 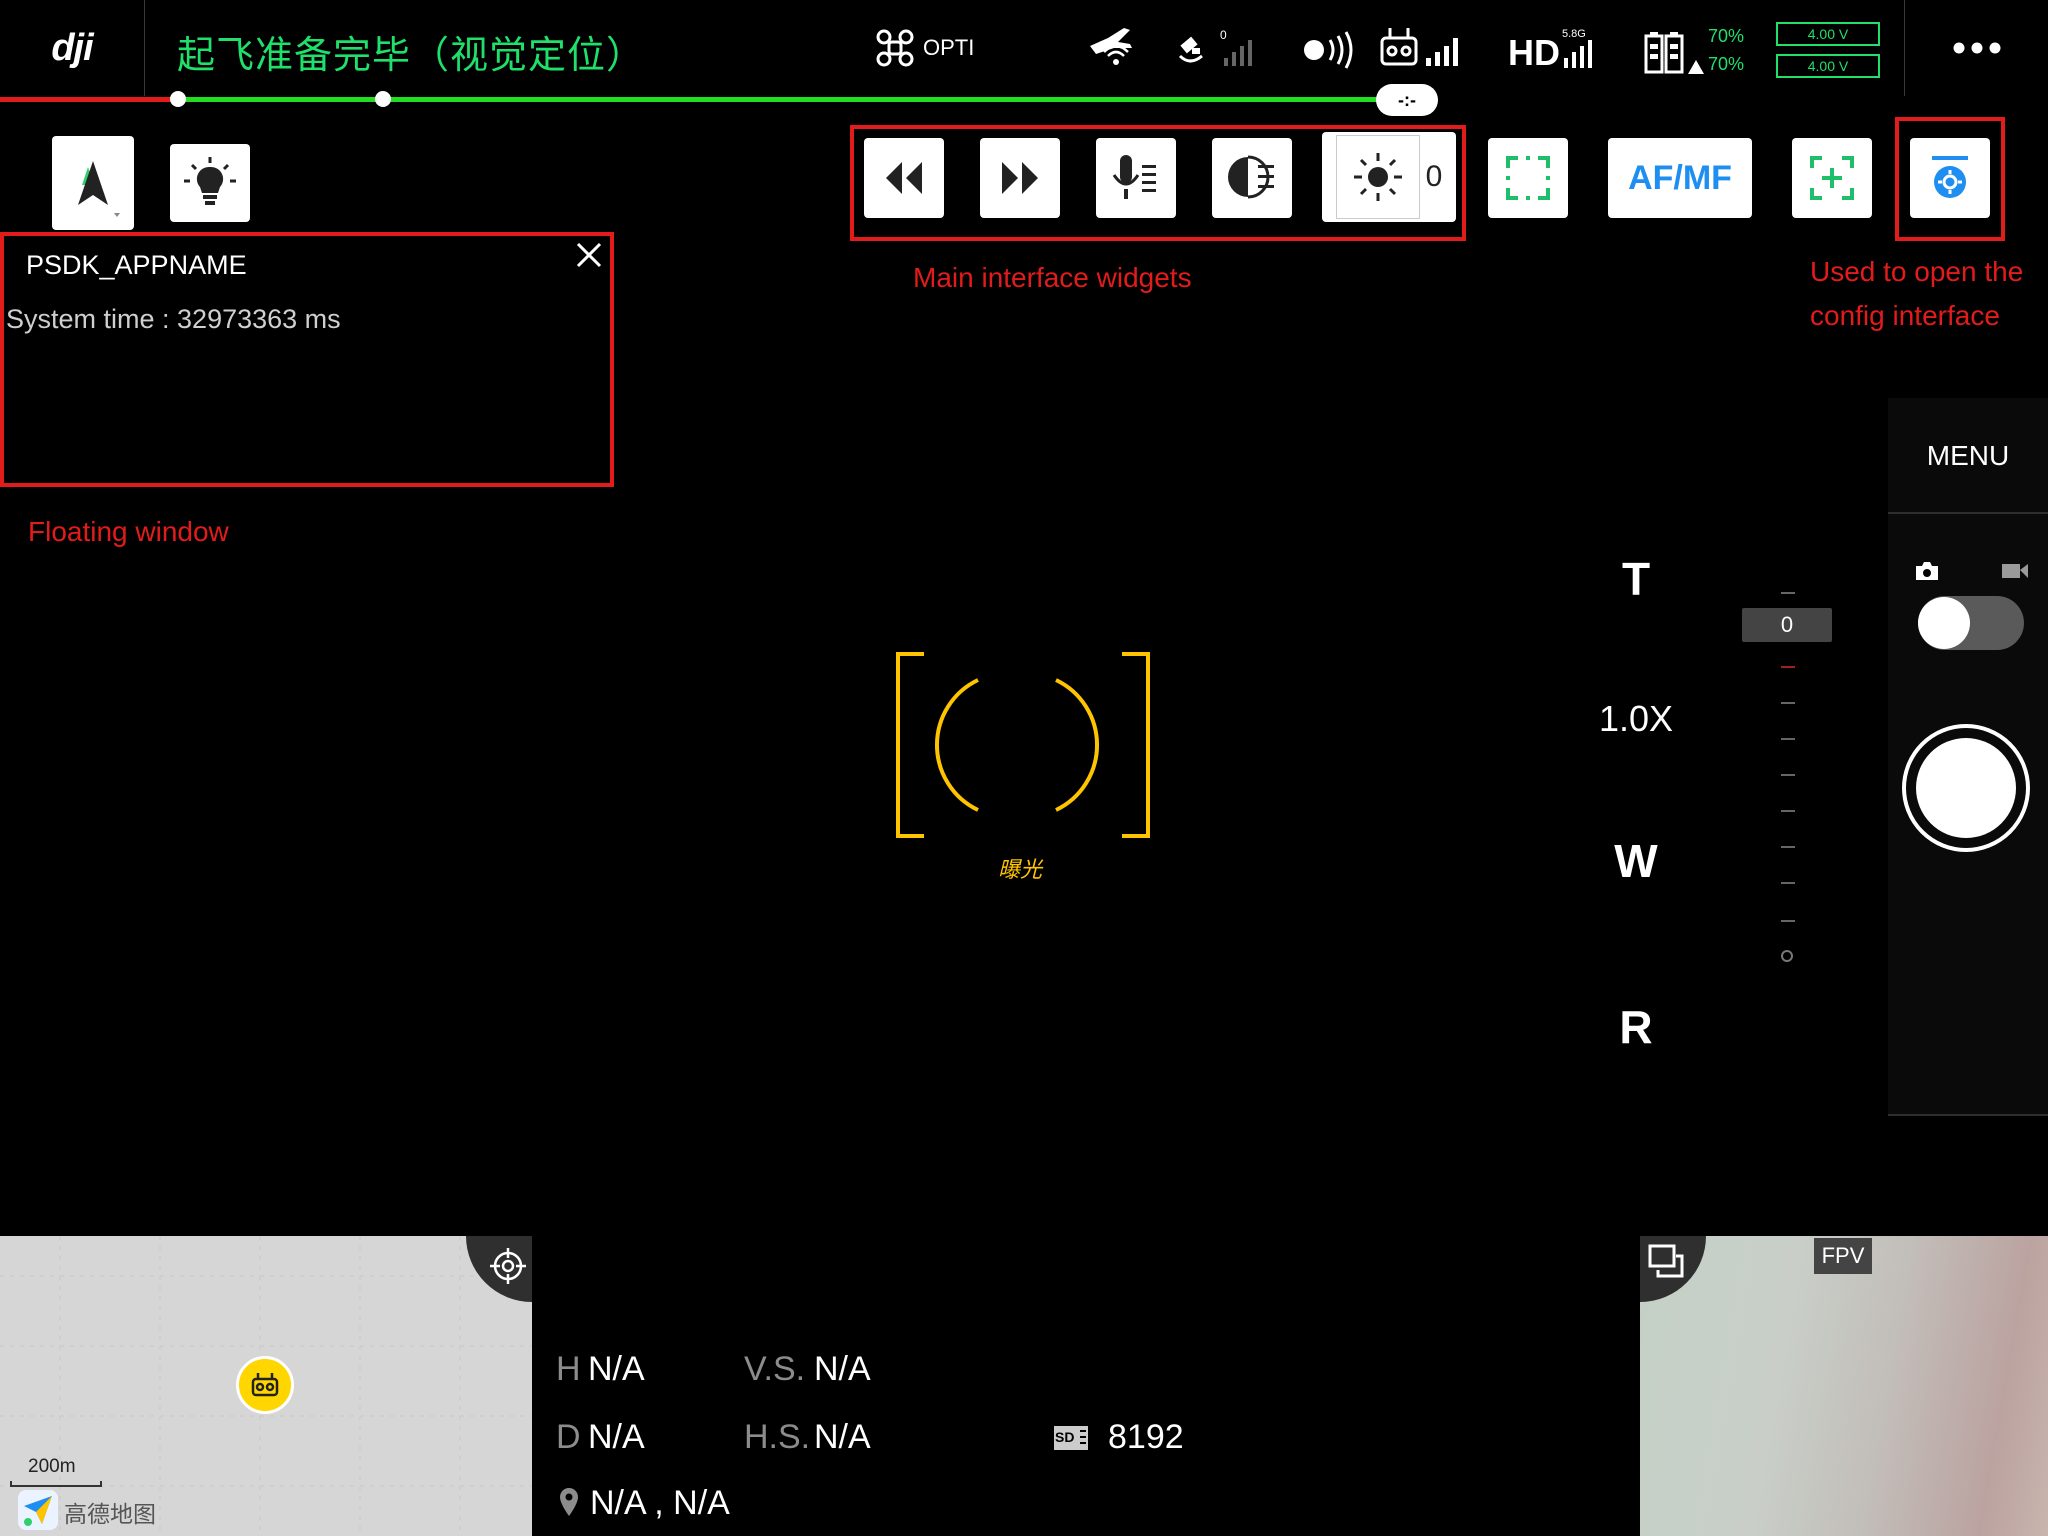 I want to click on dual-battery-icon, so click(x=1674, y=53).